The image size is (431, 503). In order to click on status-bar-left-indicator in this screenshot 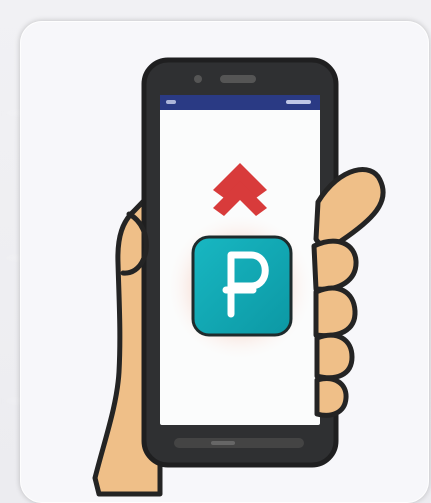, I will do `click(171, 102)`.